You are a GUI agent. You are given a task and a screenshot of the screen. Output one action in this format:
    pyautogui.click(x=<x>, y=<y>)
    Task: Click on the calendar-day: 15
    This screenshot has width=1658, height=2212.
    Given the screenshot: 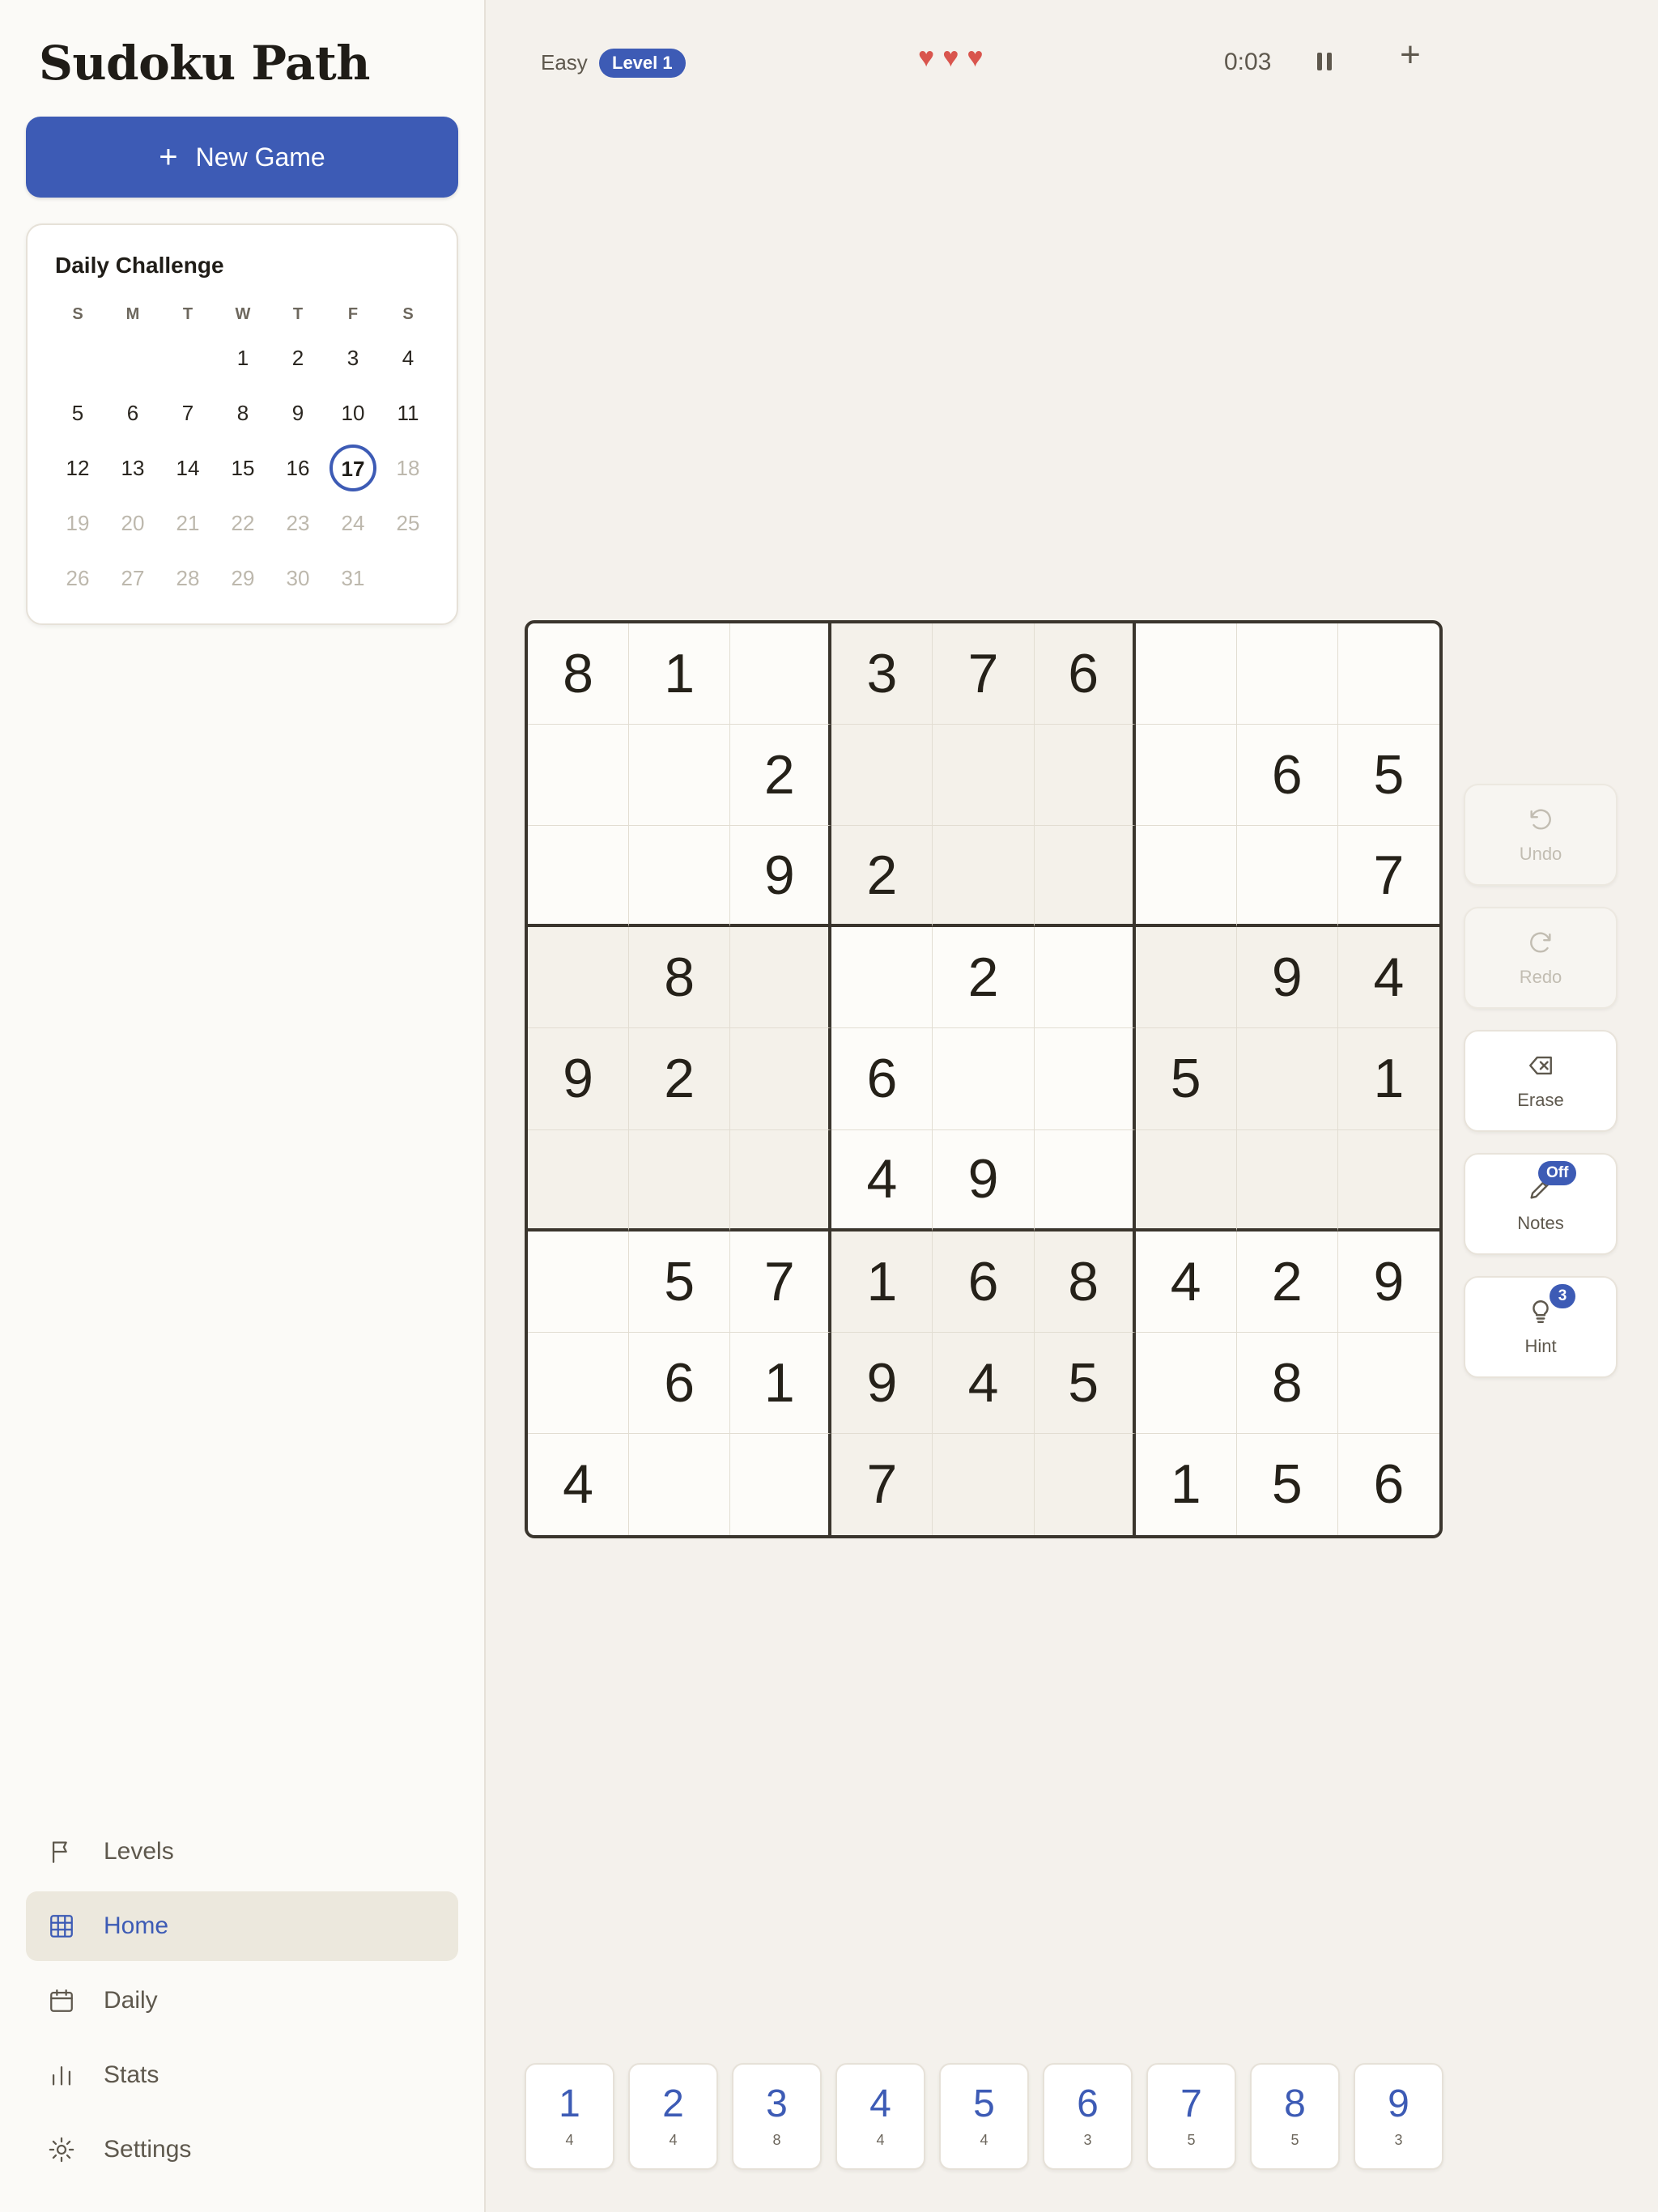 What is the action you would take?
    pyautogui.click(x=242, y=468)
    